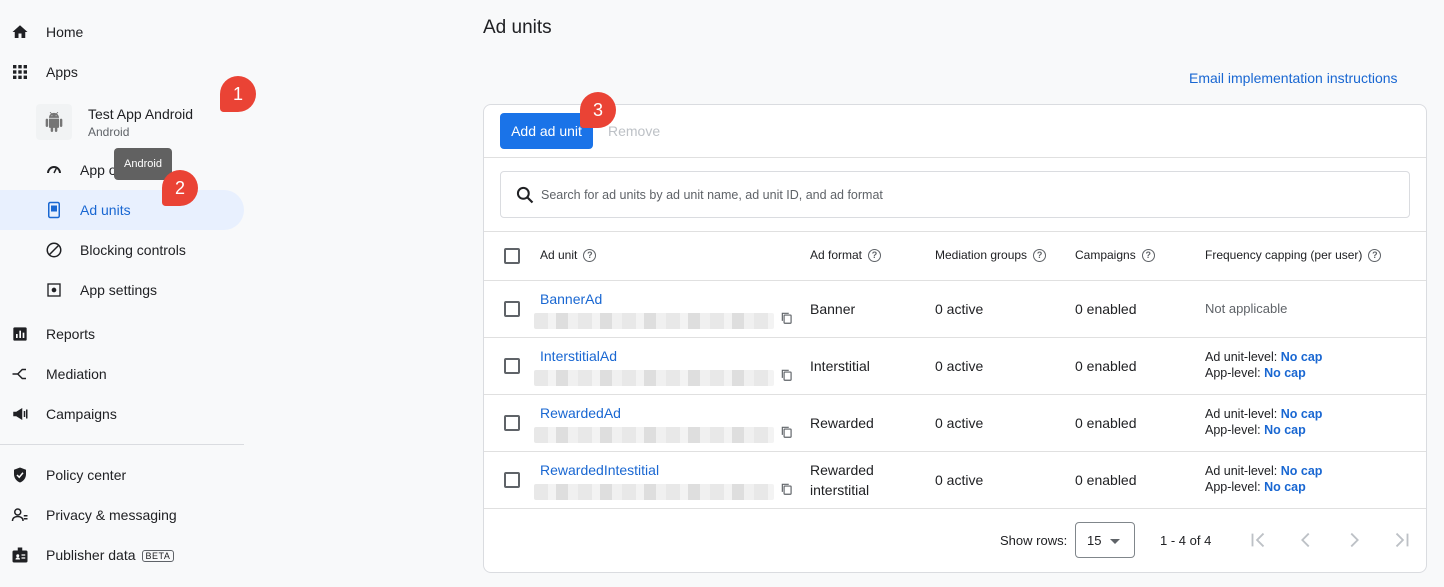  I want to click on nav-reports-label: Reports, so click(71, 334).